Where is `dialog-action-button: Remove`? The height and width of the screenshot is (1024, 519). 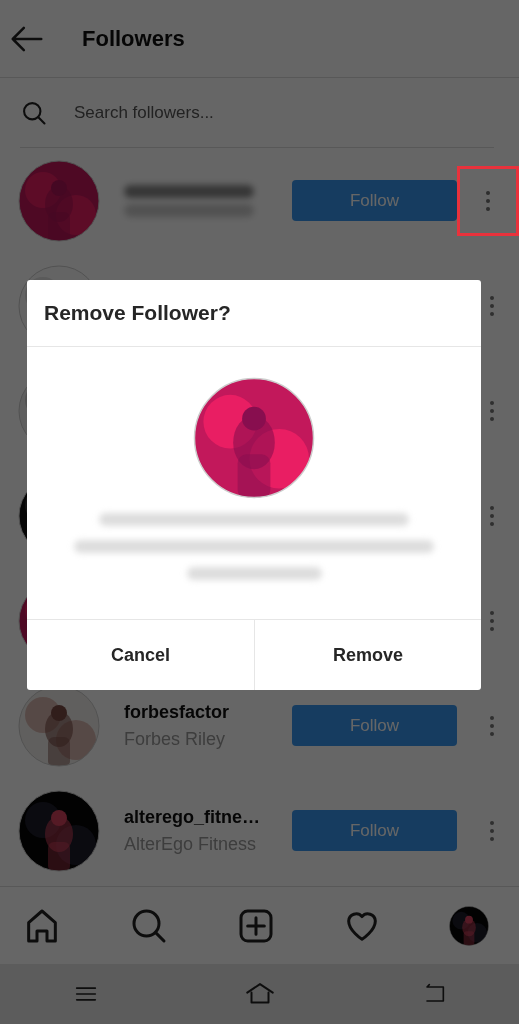
dialog-action-button: Remove is located at coordinates (367, 655).